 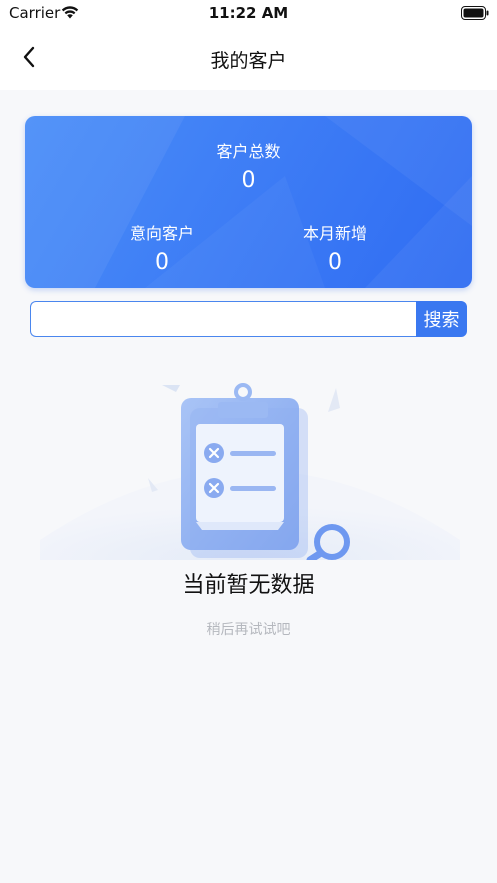 I want to click on monthly-new-label: 本月新增, so click(x=334, y=233).